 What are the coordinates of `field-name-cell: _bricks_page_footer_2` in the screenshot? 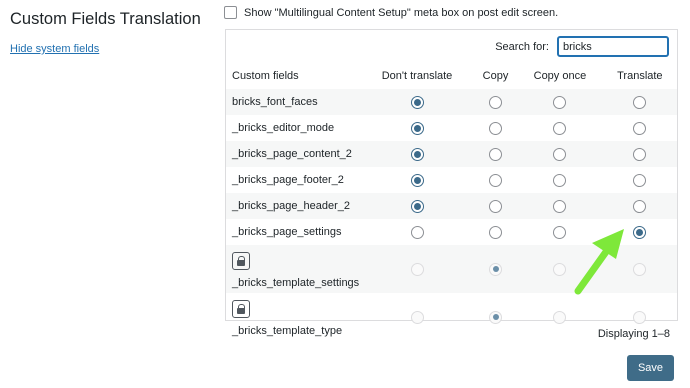 It's located at (293, 180).